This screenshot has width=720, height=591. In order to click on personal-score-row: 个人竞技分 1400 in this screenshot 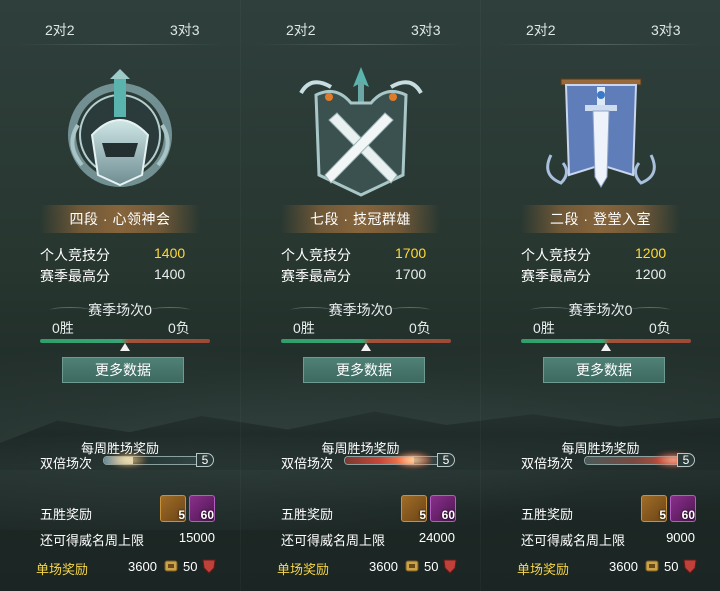, I will do `click(120, 255)`.